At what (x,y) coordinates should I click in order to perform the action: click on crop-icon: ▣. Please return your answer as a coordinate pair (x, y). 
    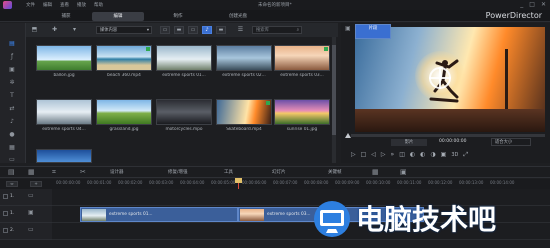
    Looking at the image, I should click on (444, 155).